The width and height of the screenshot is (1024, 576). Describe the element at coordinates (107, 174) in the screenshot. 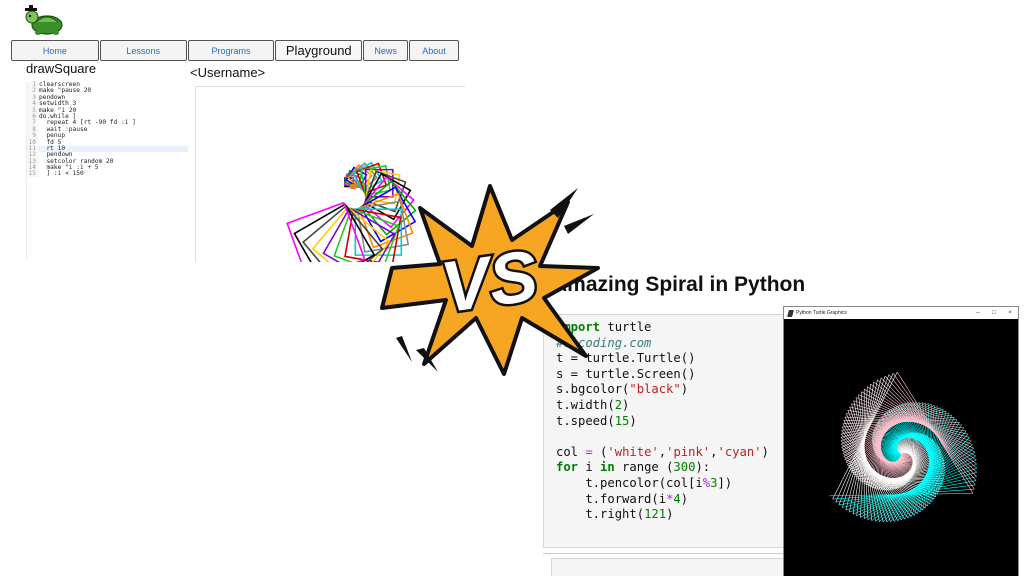

I see `code-line: 15 ] :i < 150` at that location.